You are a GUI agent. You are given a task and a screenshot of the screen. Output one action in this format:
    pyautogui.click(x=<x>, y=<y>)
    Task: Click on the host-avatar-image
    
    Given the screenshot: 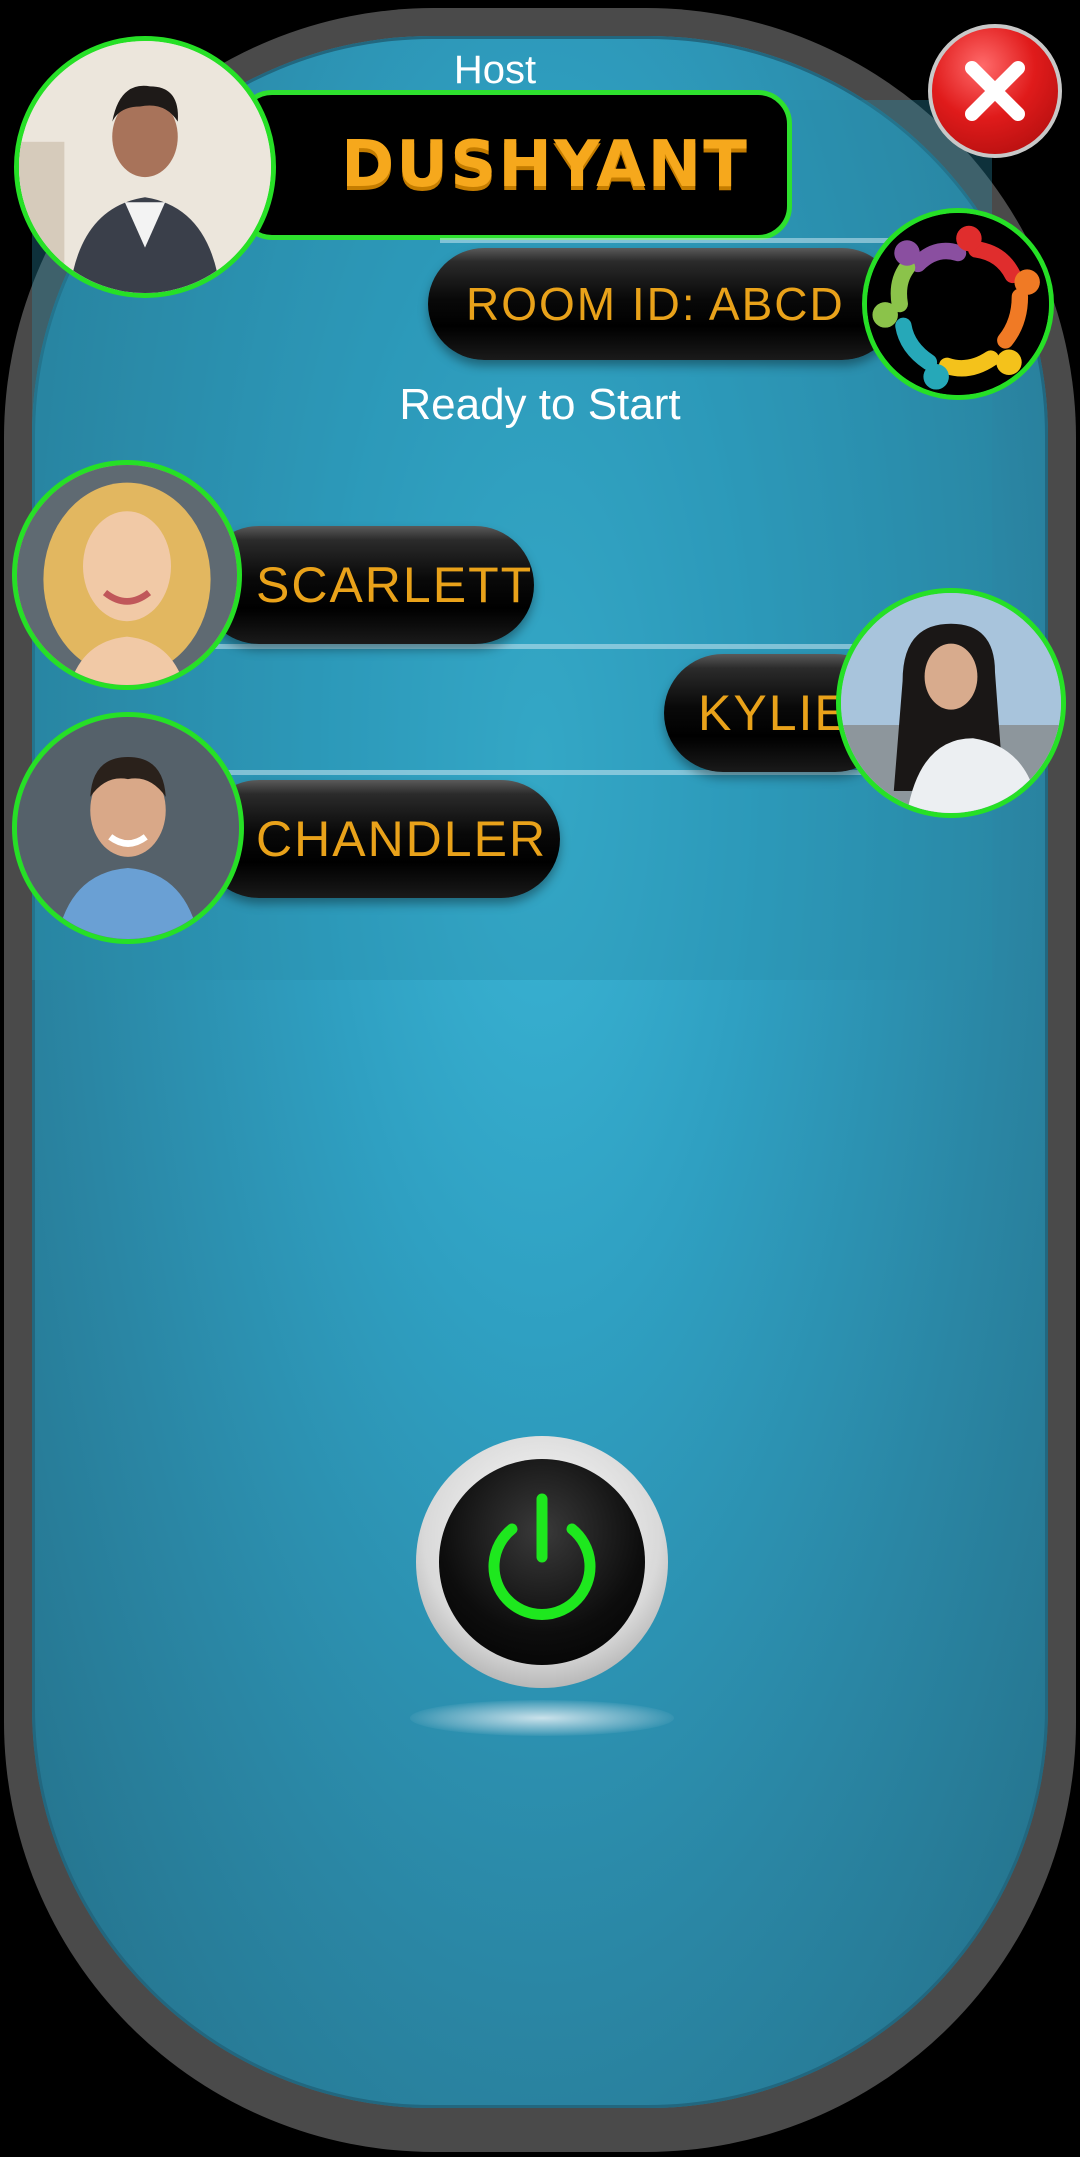 What is the action you would take?
    pyautogui.click(x=145, y=167)
    